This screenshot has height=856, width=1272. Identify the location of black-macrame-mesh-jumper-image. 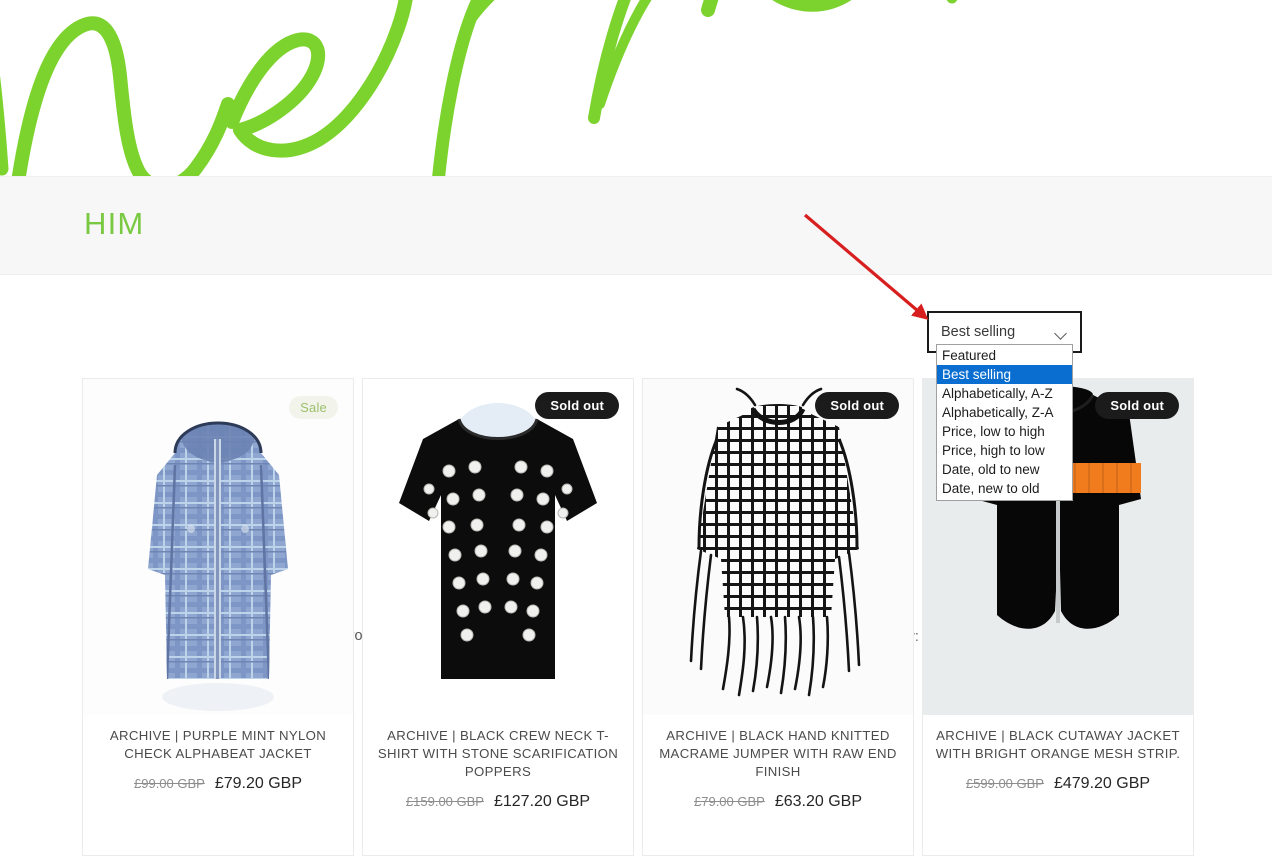
(778, 547).